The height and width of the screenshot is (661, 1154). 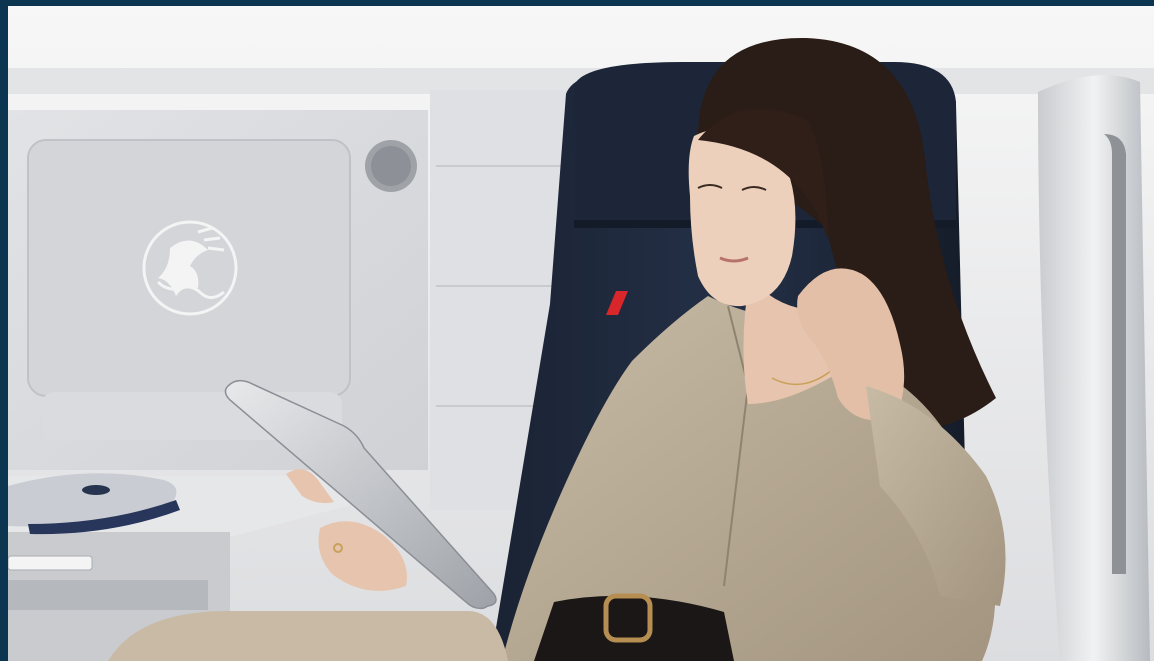 I want to click on seat-shell, so click(x=1094, y=367).